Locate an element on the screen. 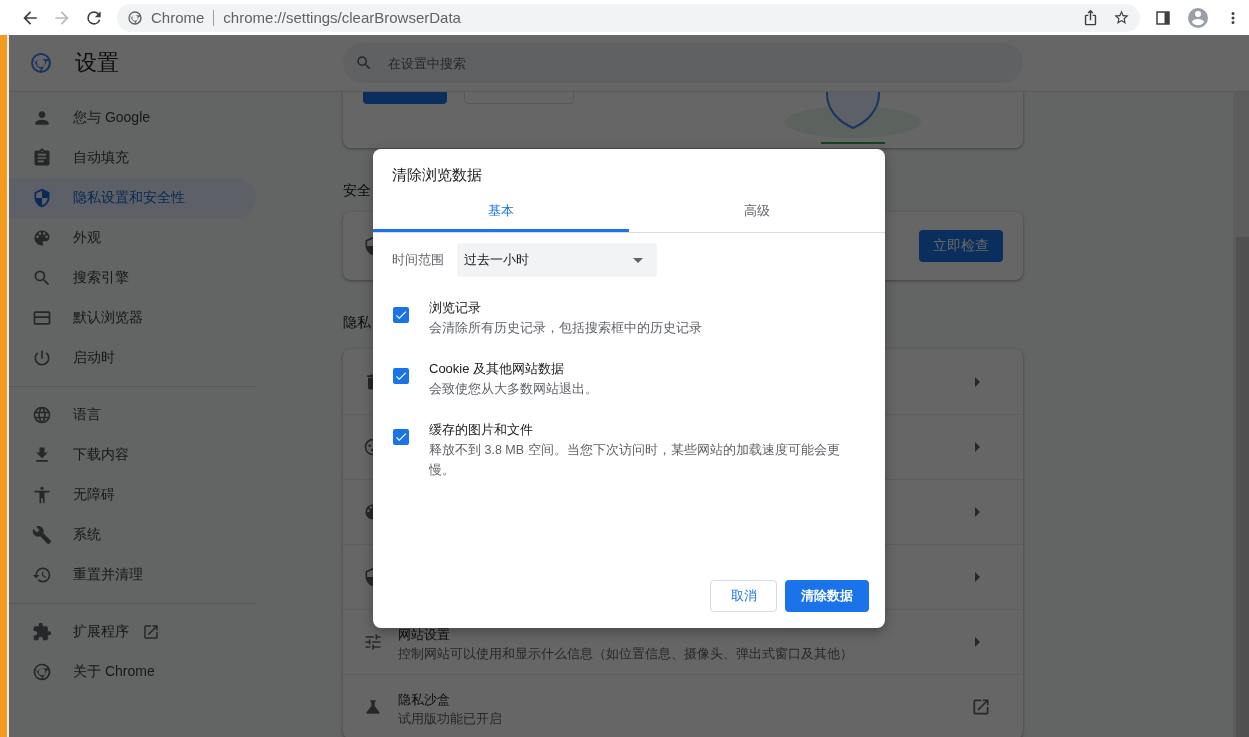 The width and height of the screenshot is (1249, 737). cancel-button: 取消 is located at coordinates (743, 596).